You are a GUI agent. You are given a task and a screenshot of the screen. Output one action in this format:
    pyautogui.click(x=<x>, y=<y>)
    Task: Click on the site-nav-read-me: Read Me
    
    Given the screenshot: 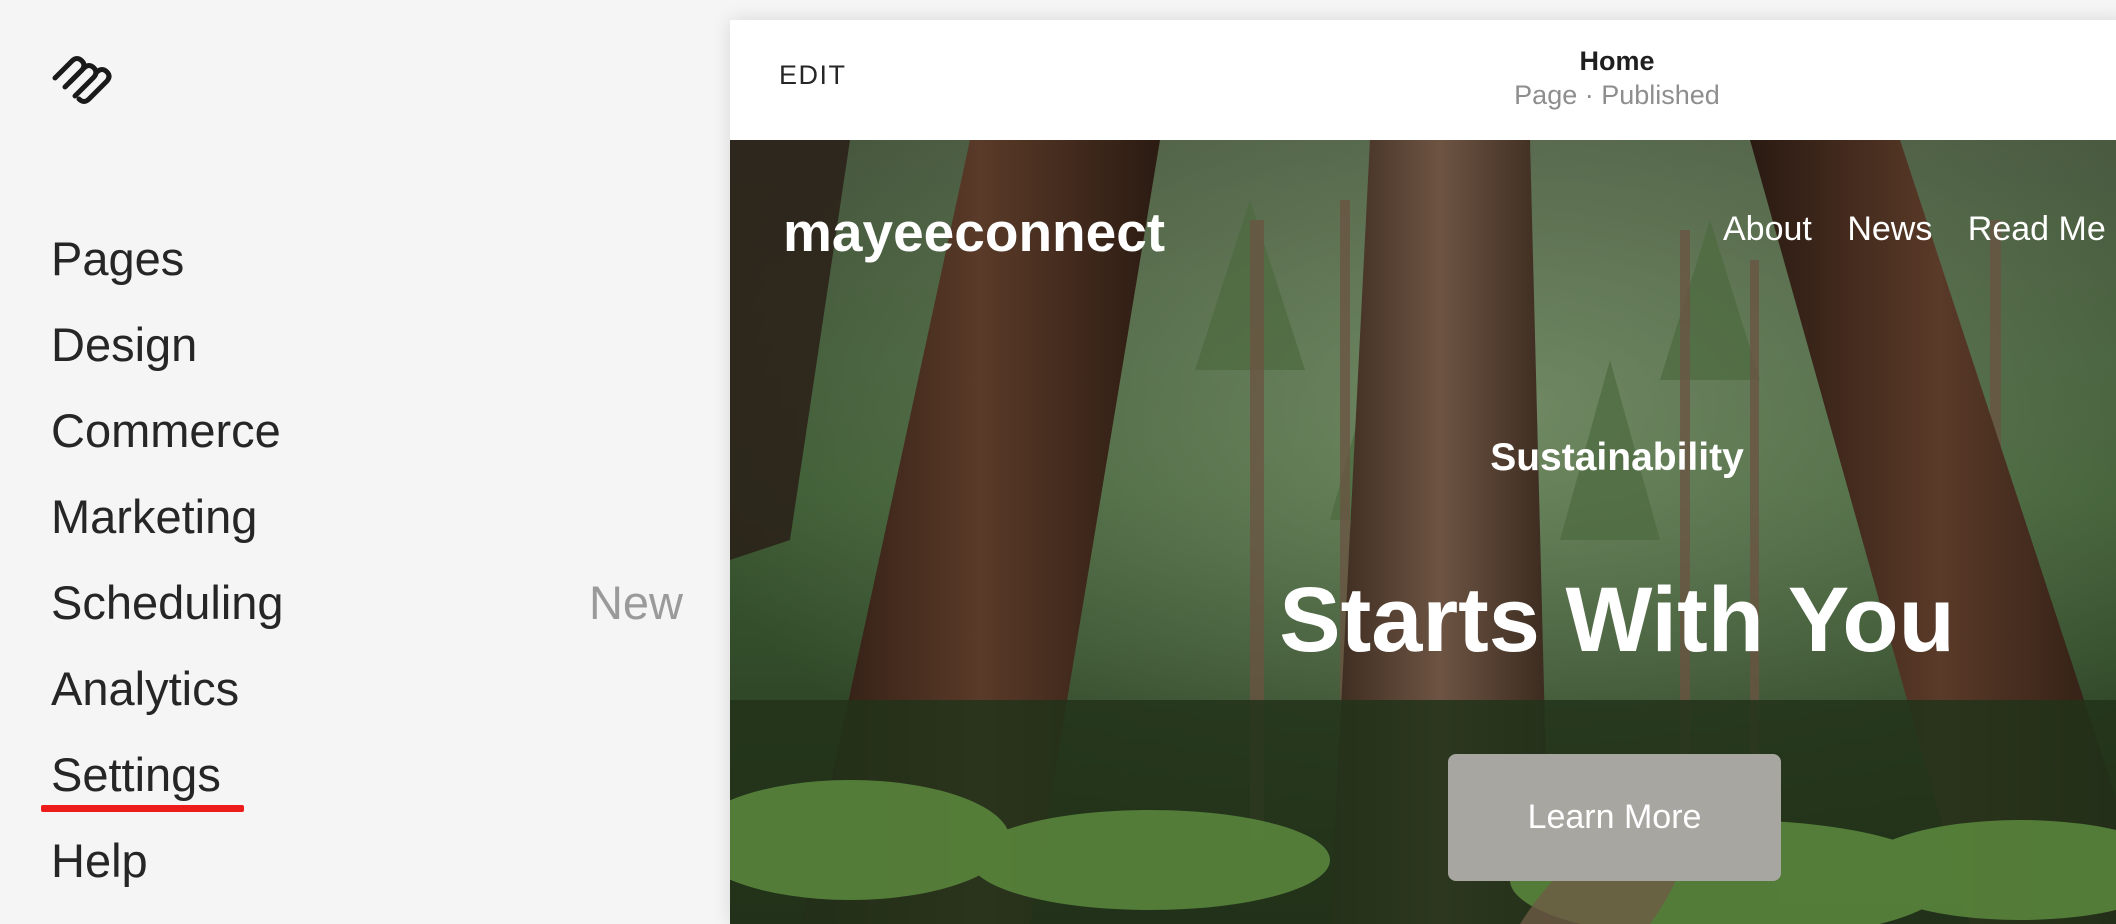 What is the action you would take?
    pyautogui.click(x=2037, y=229)
    